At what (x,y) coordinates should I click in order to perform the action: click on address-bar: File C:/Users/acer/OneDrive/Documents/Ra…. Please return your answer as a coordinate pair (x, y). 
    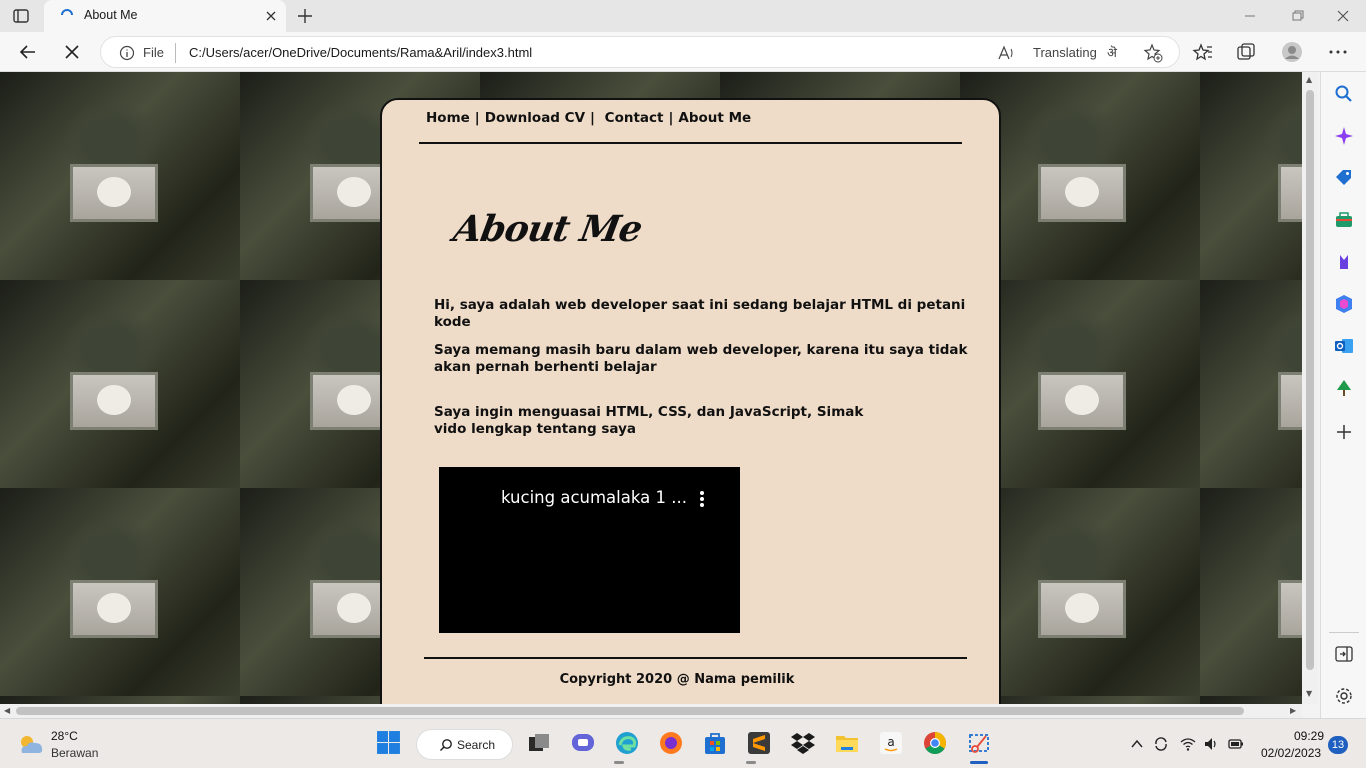
    Looking at the image, I should click on (640, 52).